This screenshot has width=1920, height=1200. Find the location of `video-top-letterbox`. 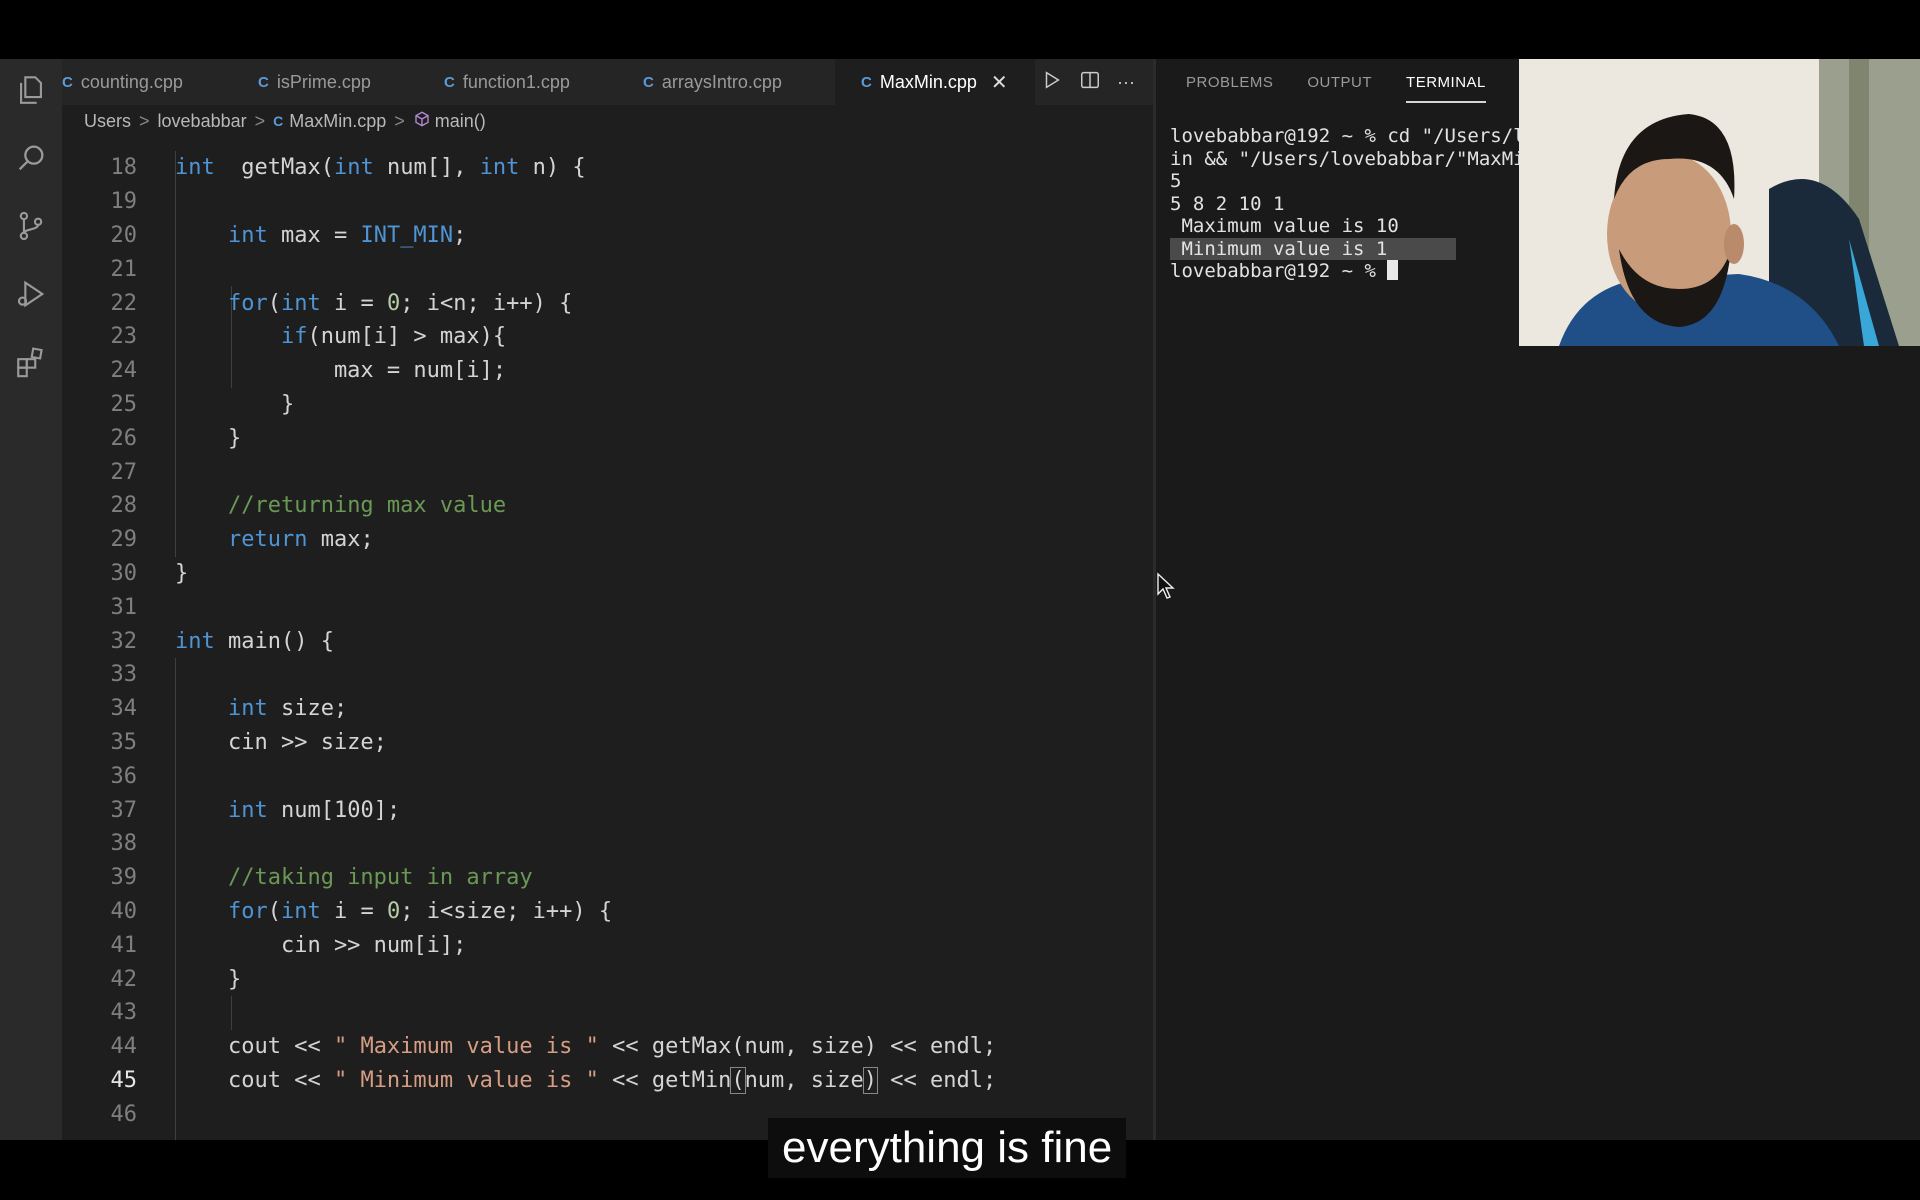

video-top-letterbox is located at coordinates (960, 29).